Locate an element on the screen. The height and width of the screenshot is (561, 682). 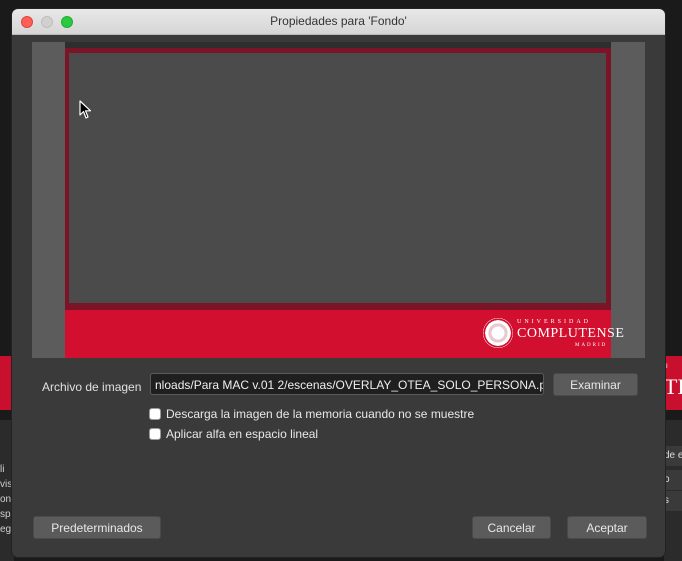
unload-when-hidden-checkbox is located at coordinates (155, 414).